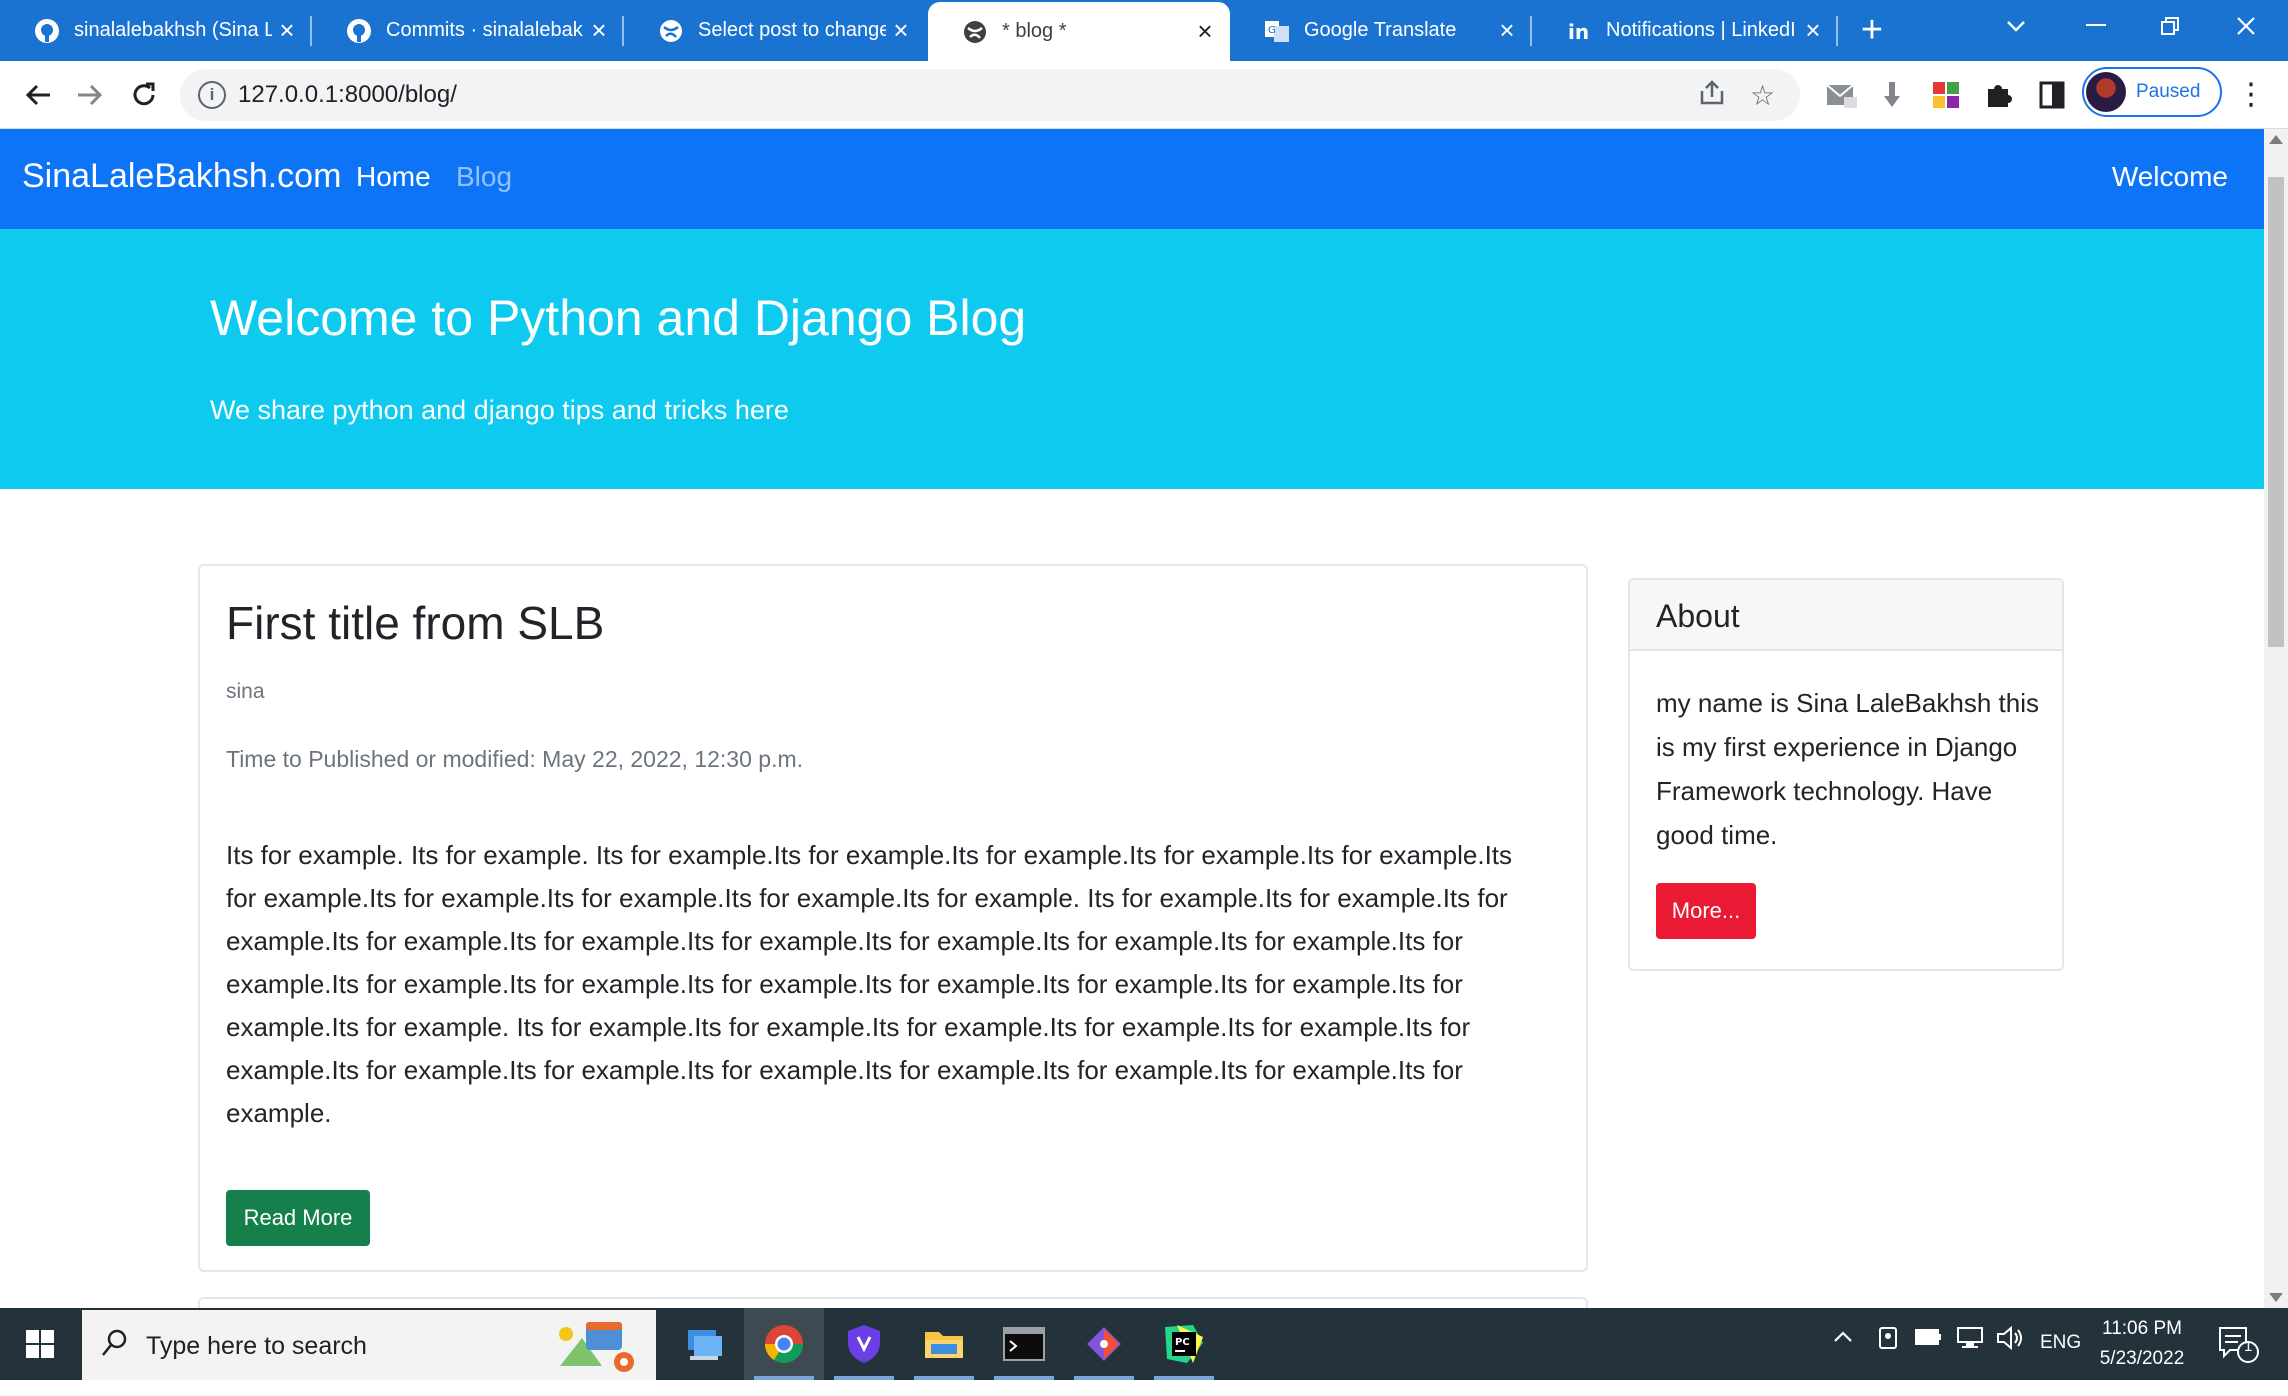 The height and width of the screenshot is (1396, 2288). Describe the element at coordinates (2142, 1328) in the screenshot. I see `clock-time: 11:06 PM` at that location.